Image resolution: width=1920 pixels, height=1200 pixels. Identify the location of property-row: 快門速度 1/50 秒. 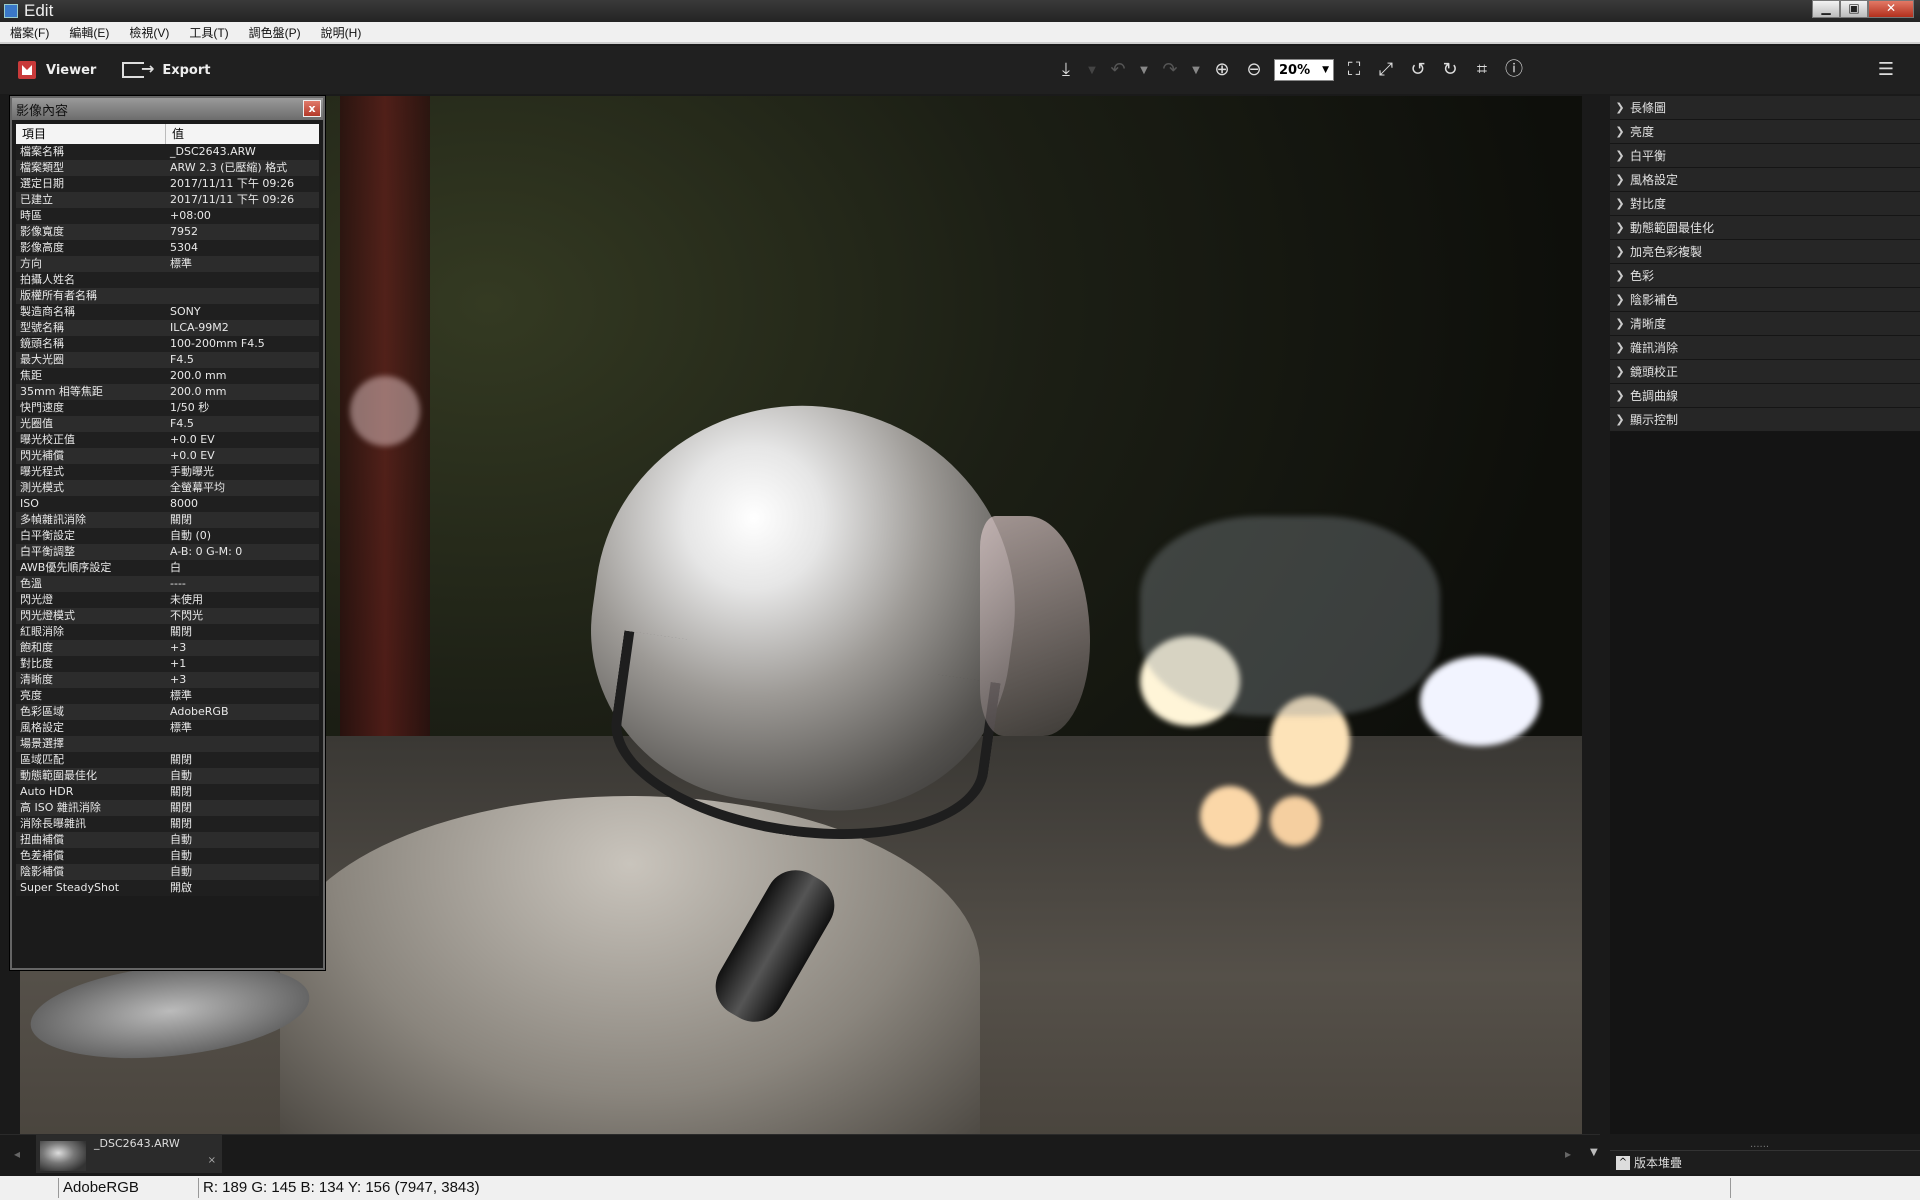
(167, 408).